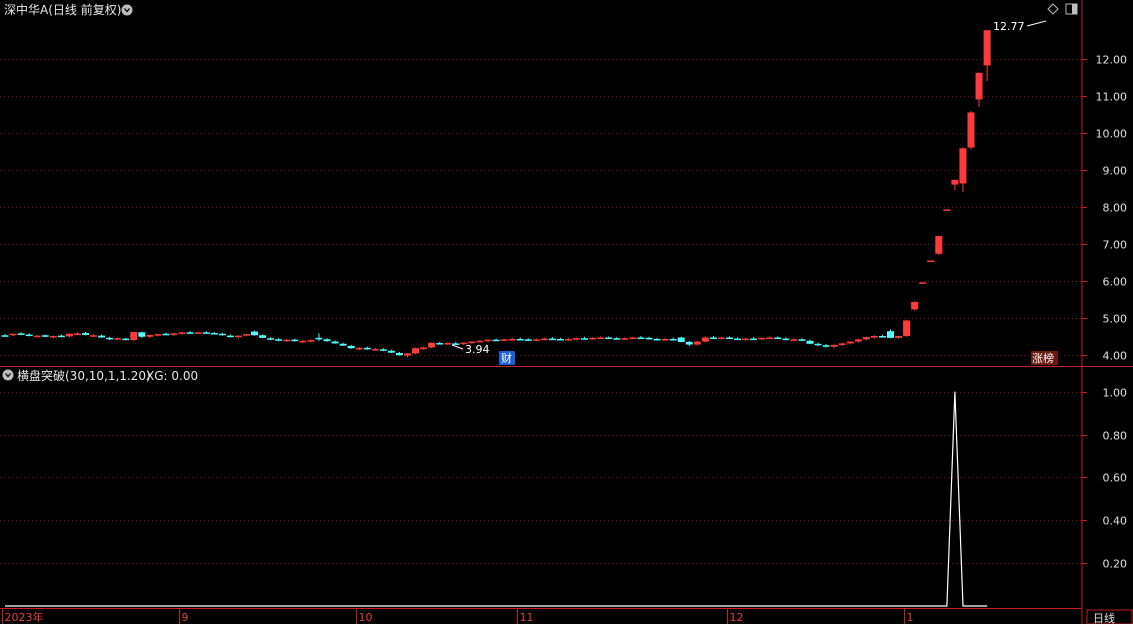  Describe the element at coordinates (1112, 97) in the screenshot. I see `price-tick-label: 11.00` at that location.